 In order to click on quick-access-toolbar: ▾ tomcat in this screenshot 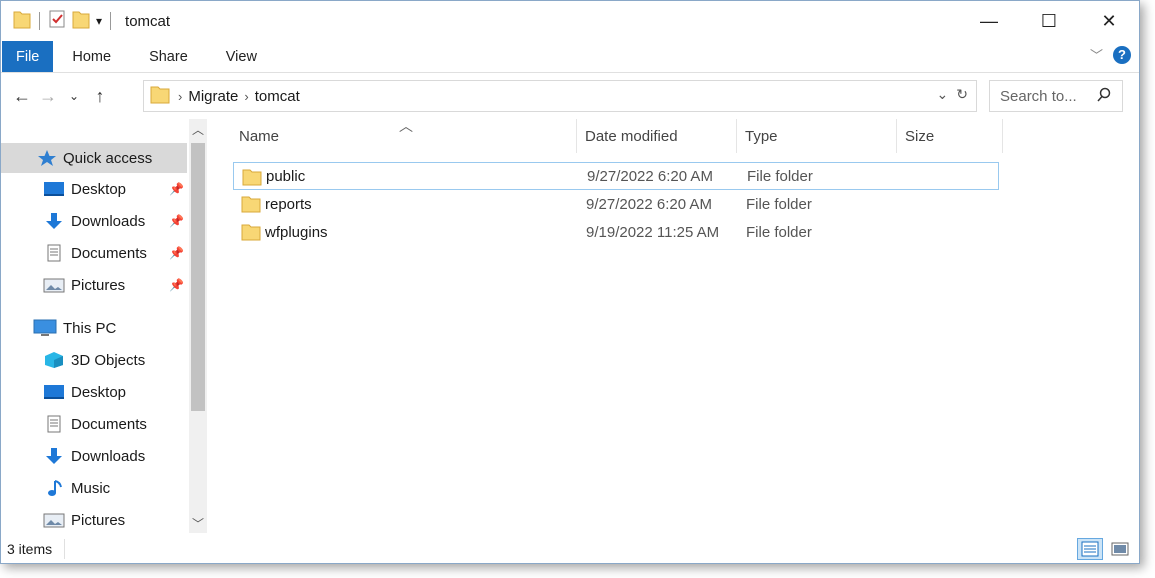, I will do `click(85, 21)`.